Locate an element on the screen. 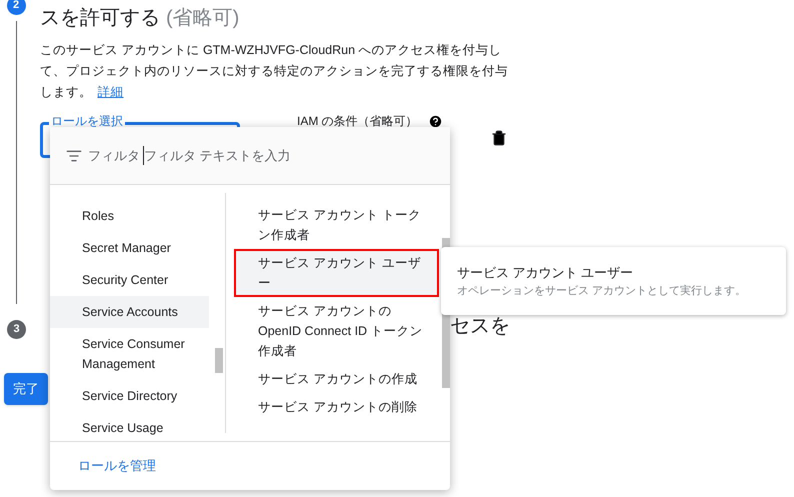 This screenshot has height=497, width=794. category-item: Secret Manager is located at coordinates (129, 248).